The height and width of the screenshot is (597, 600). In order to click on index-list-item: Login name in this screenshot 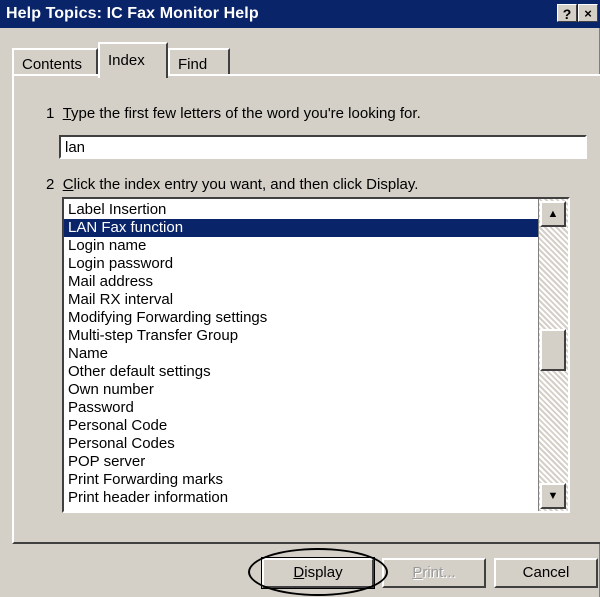, I will do `click(301, 246)`.